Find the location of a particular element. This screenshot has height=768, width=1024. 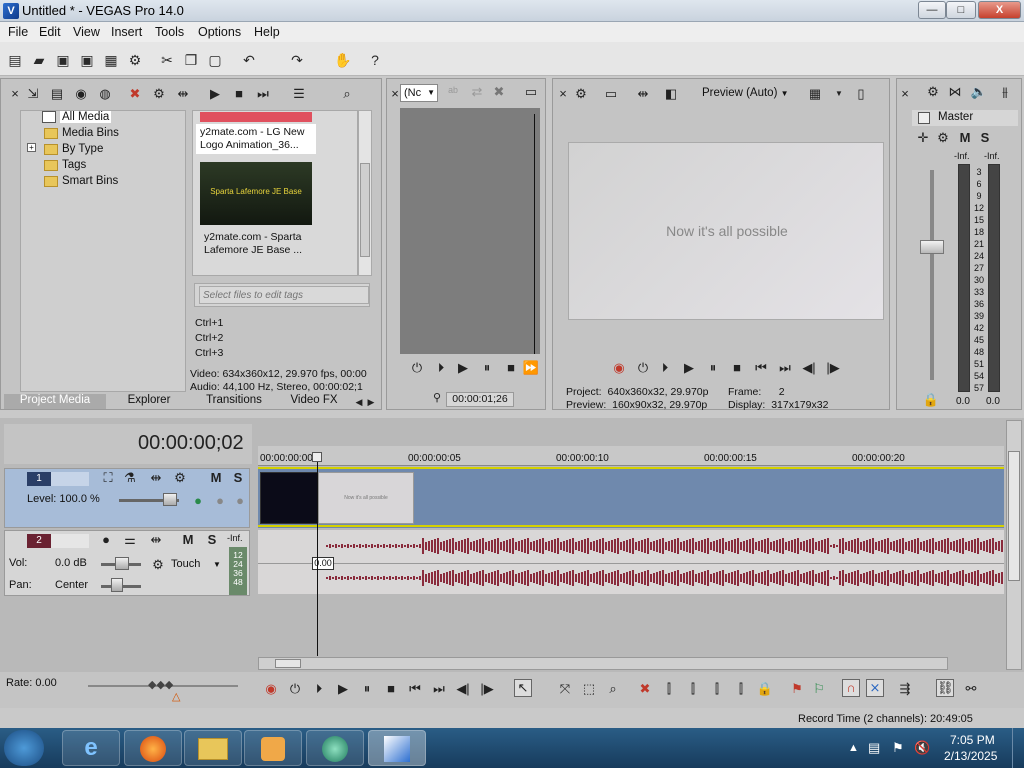

split-icon: ⫿ is located at coordinates (741, 690).